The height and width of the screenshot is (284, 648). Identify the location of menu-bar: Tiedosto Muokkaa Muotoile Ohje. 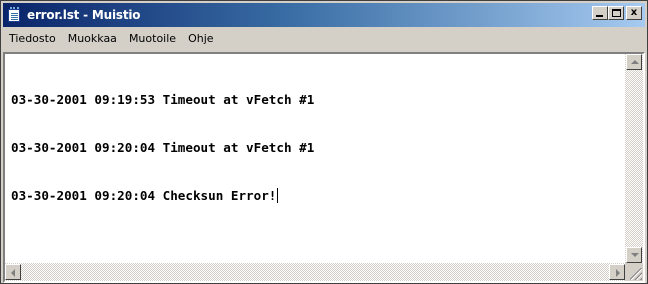
(324, 39).